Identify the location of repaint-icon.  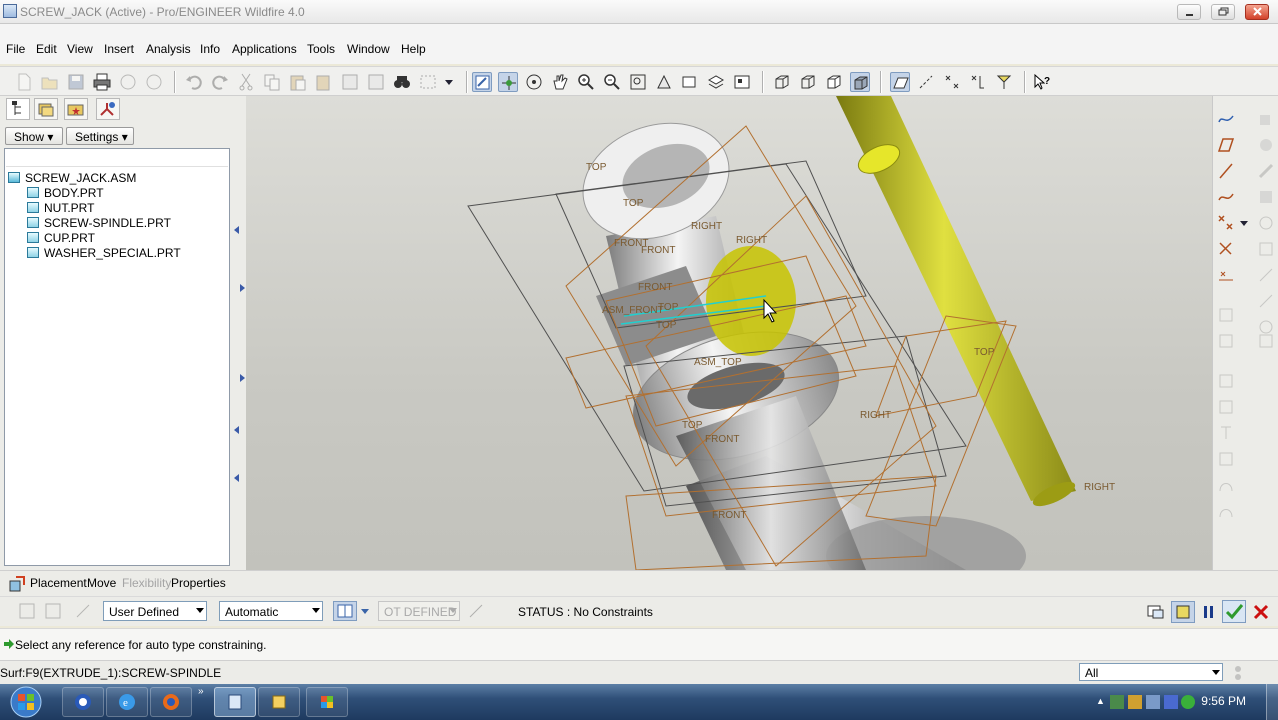
(482, 82).